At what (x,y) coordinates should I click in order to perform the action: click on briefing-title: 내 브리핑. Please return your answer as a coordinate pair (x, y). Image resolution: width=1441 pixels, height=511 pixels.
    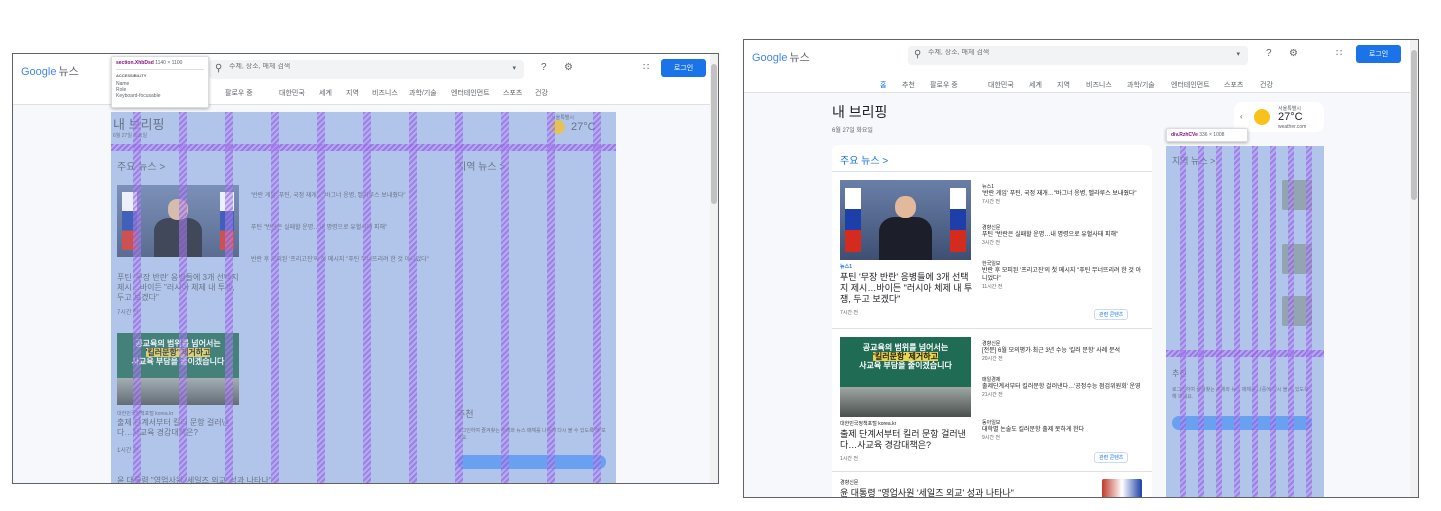
    Looking at the image, I should click on (860, 112).